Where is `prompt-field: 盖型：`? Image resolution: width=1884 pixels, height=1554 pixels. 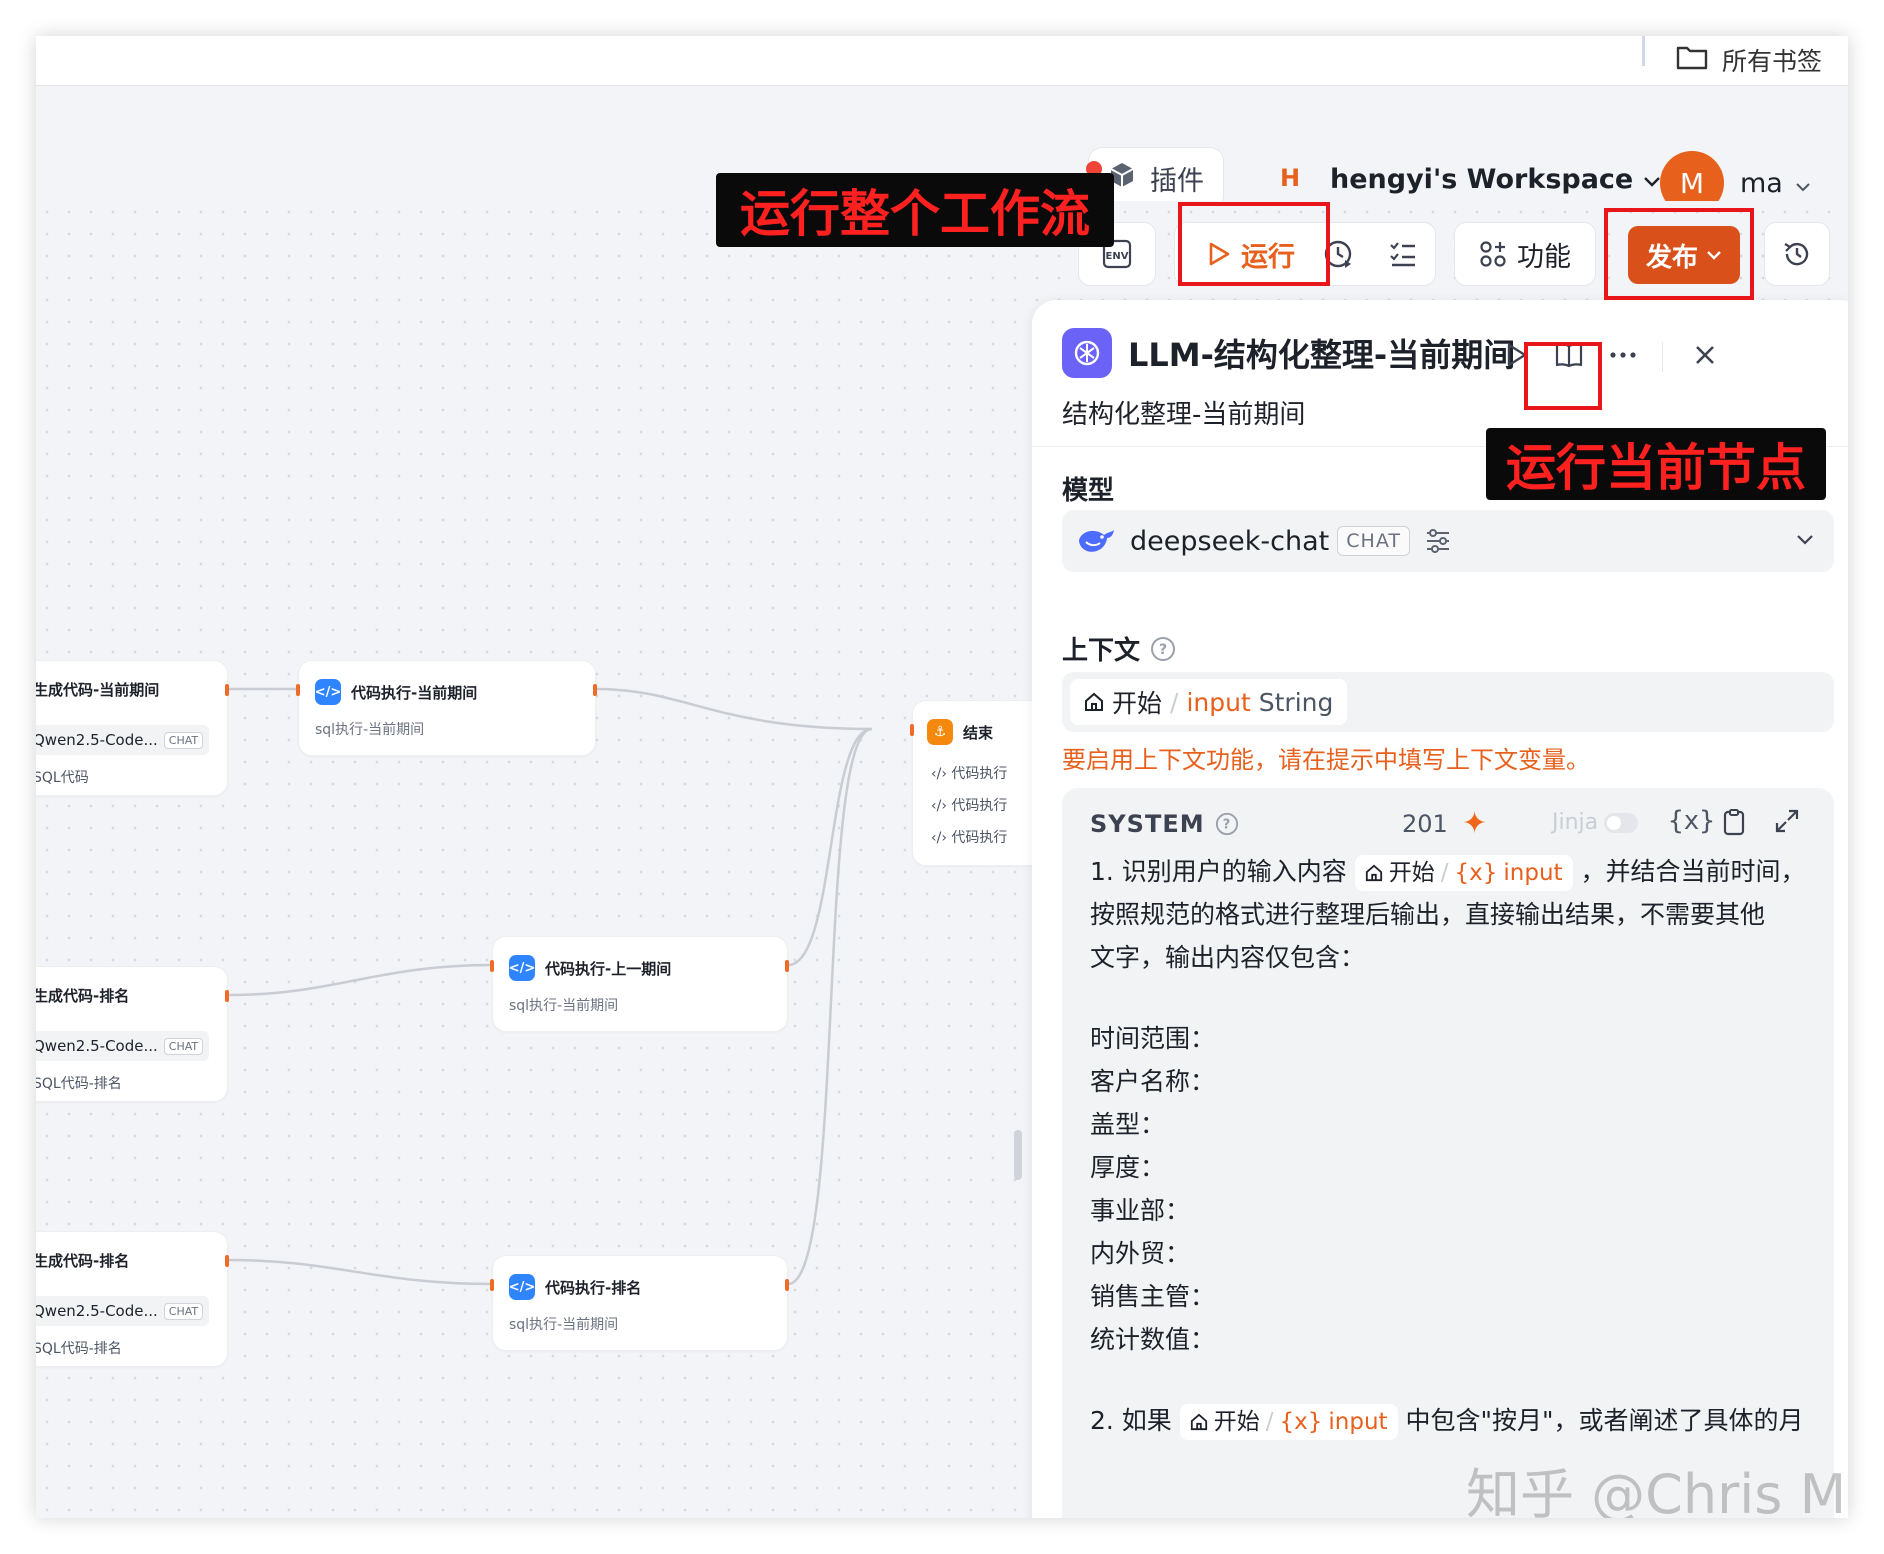 prompt-field: 盖型： is located at coordinates (1128, 1124).